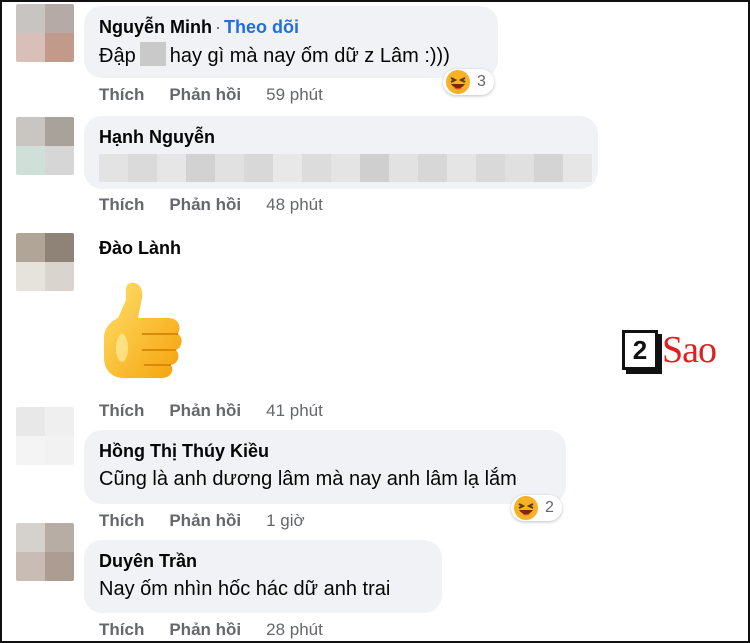 This screenshot has width=750, height=643. I want to click on follow-link: Theo dõi, so click(261, 27).